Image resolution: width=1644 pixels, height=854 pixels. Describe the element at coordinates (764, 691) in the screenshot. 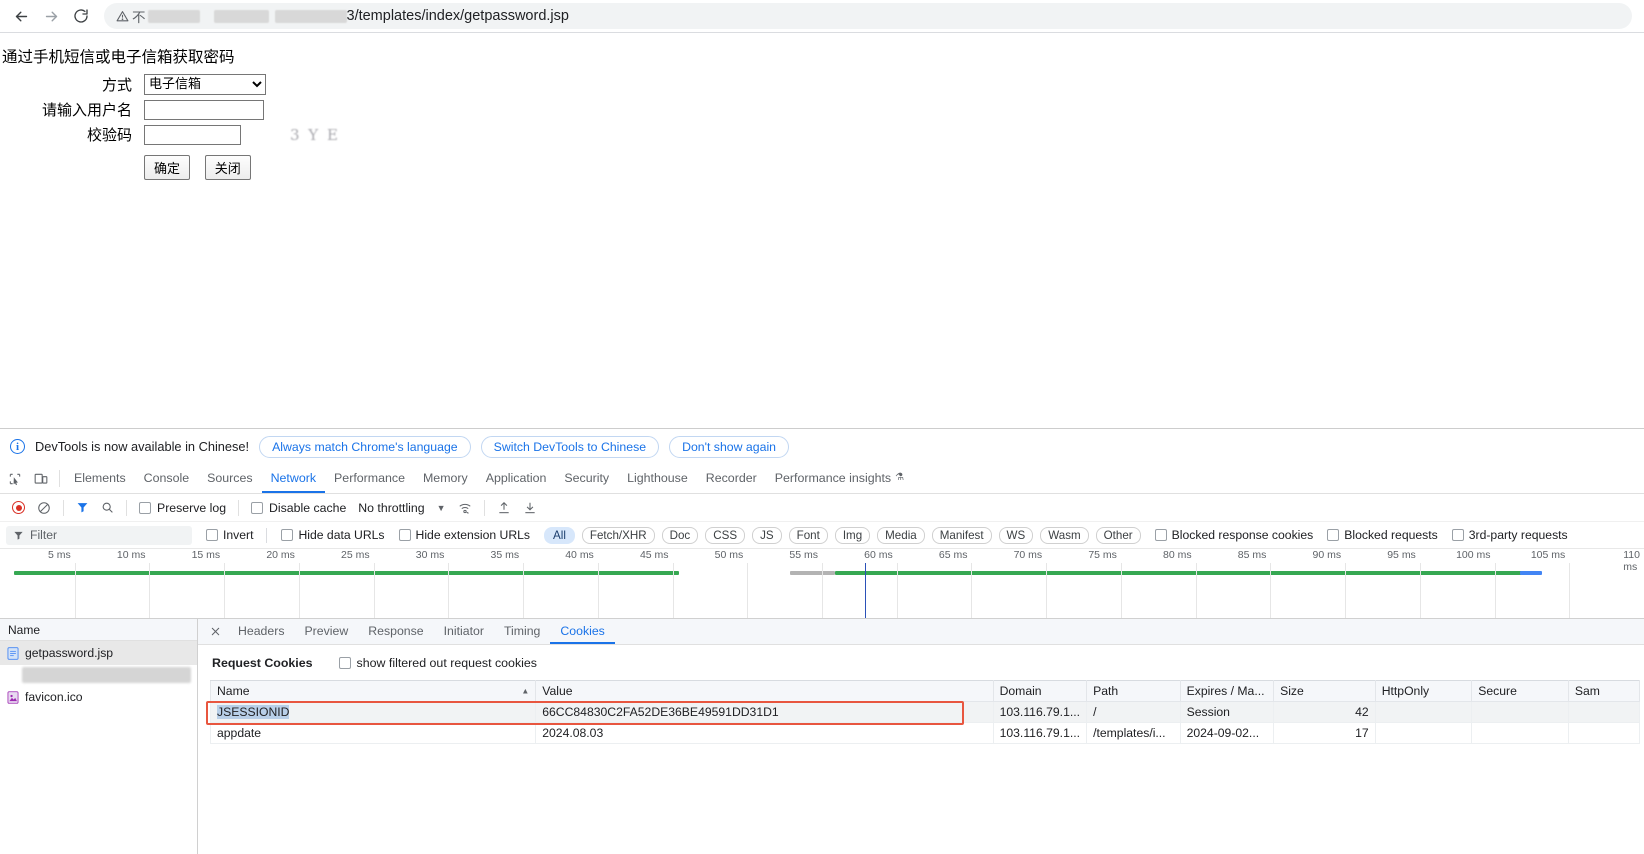

I see `col-value: Value` at that location.